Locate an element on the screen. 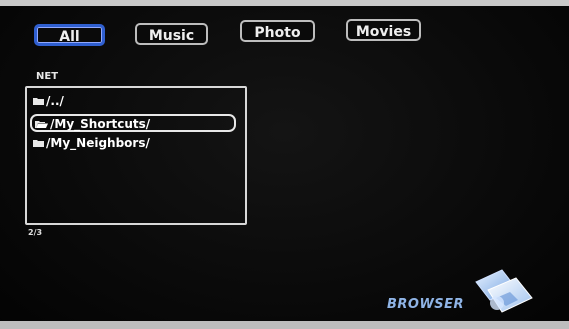 The height and width of the screenshot is (329, 569). tab-all-label: All is located at coordinates (69, 37).